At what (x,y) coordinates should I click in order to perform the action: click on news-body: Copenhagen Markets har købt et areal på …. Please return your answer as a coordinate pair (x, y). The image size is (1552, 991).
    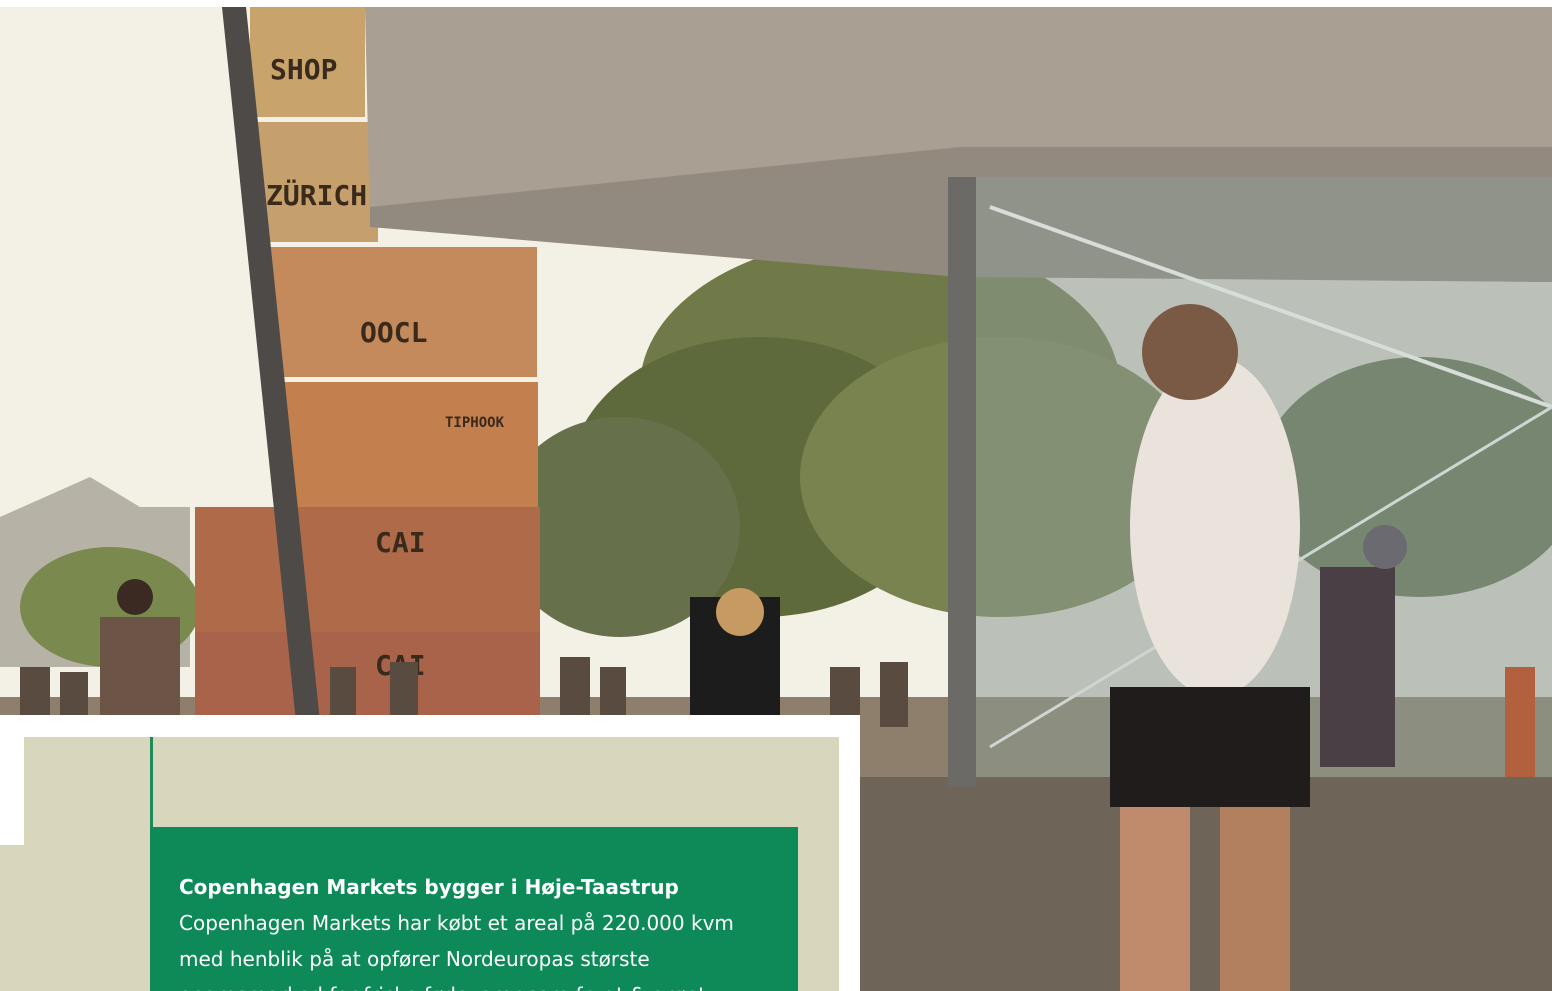
    Looking at the image, I should click on (456, 951).